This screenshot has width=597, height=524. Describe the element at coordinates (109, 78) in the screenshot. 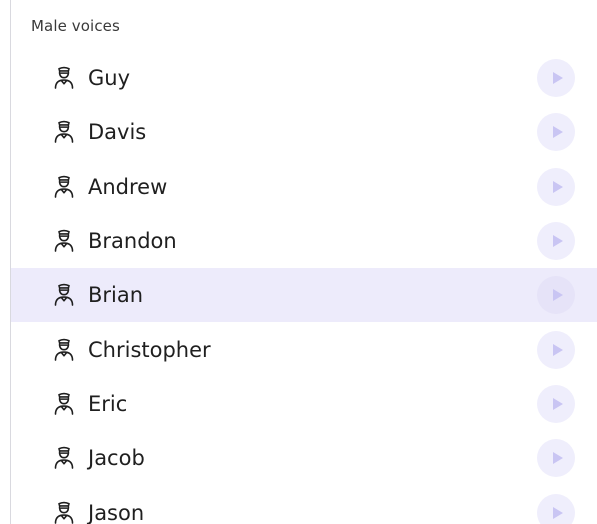

I see `voice-name: Guy` at that location.